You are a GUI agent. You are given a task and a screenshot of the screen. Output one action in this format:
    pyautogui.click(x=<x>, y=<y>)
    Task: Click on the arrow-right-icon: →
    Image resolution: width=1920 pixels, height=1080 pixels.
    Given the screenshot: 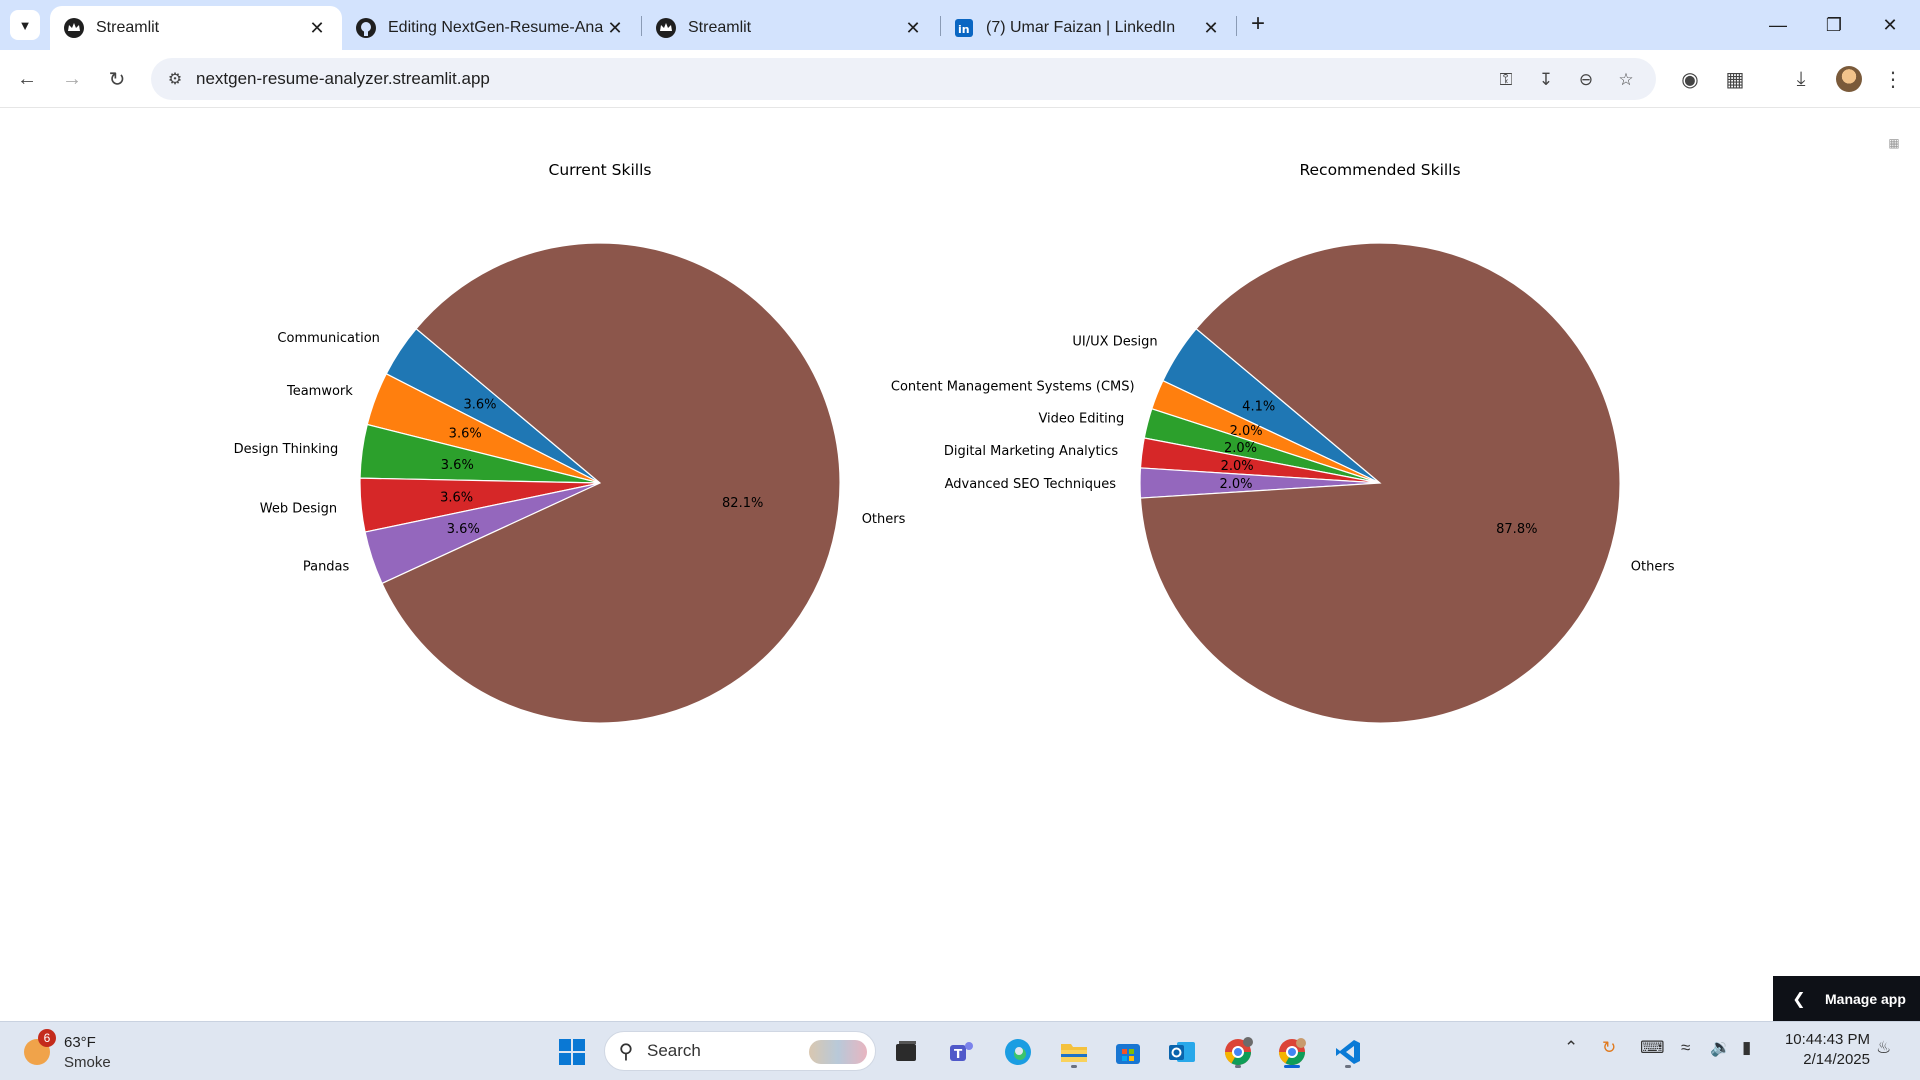 What is the action you would take?
    pyautogui.click(x=72, y=78)
    